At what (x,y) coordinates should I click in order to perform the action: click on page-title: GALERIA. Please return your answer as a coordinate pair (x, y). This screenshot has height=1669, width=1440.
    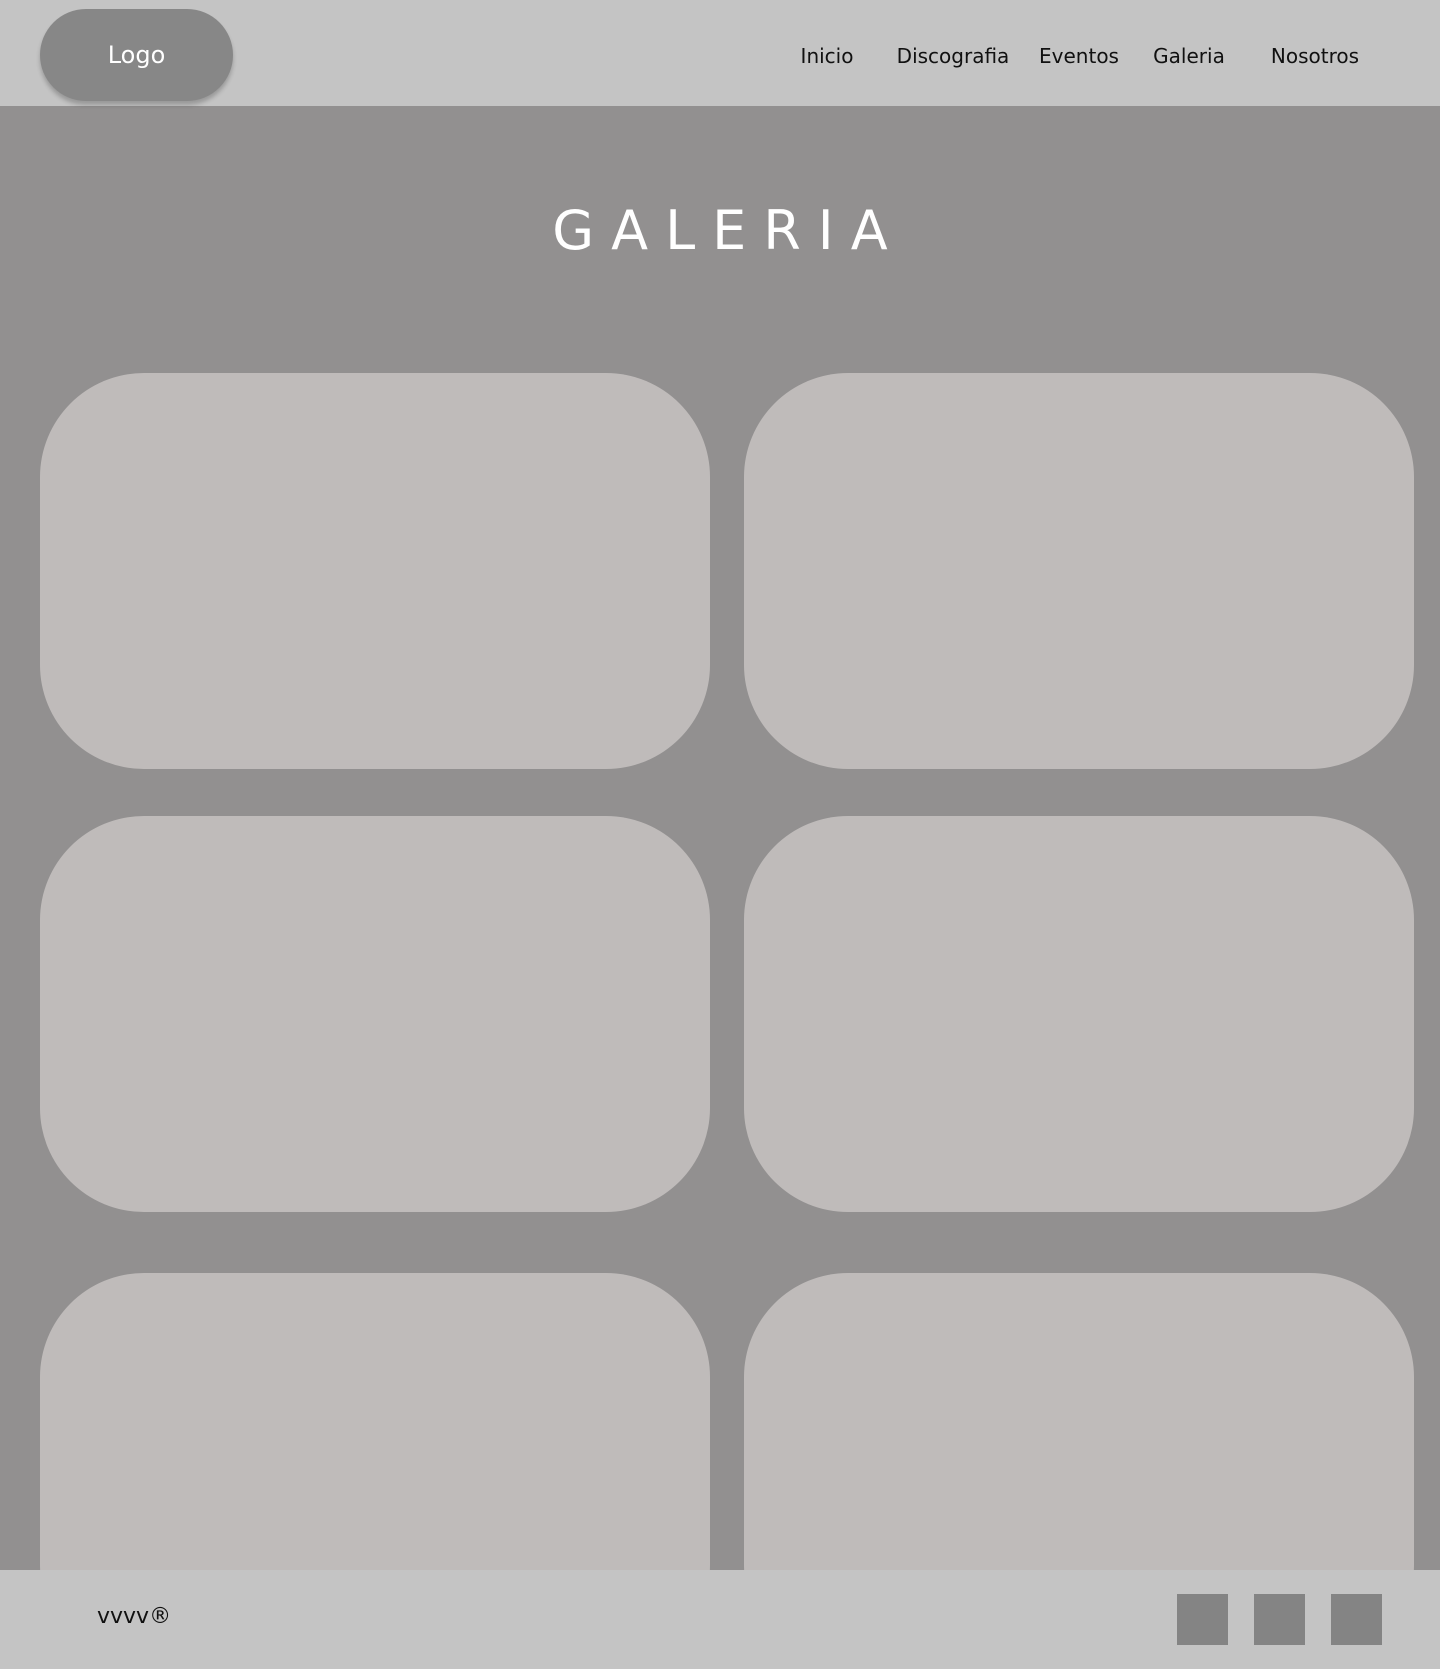
    Looking at the image, I should click on (728, 230).